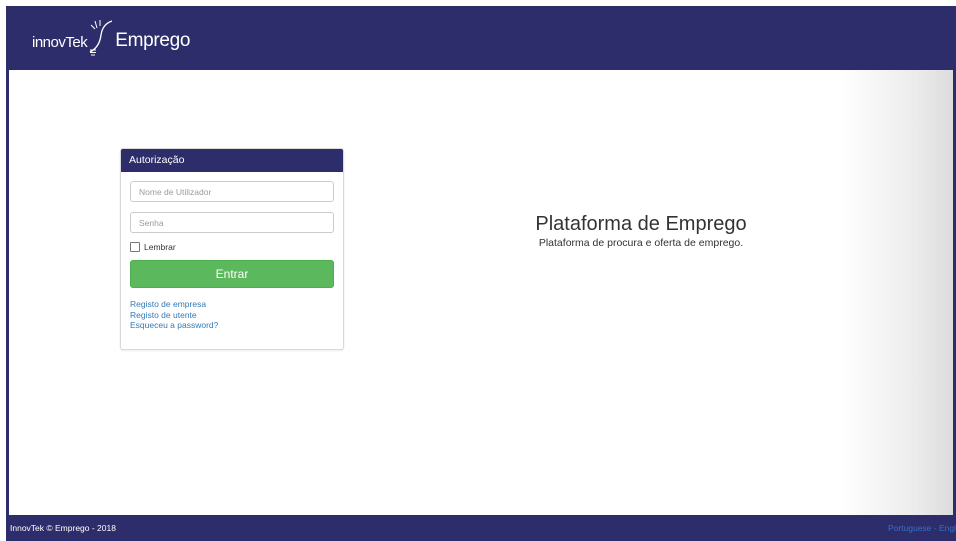 This screenshot has height=541, width=956. What do you see at coordinates (481, 38) in the screenshot?
I see `header-bar: innovTek Emprego` at bounding box center [481, 38].